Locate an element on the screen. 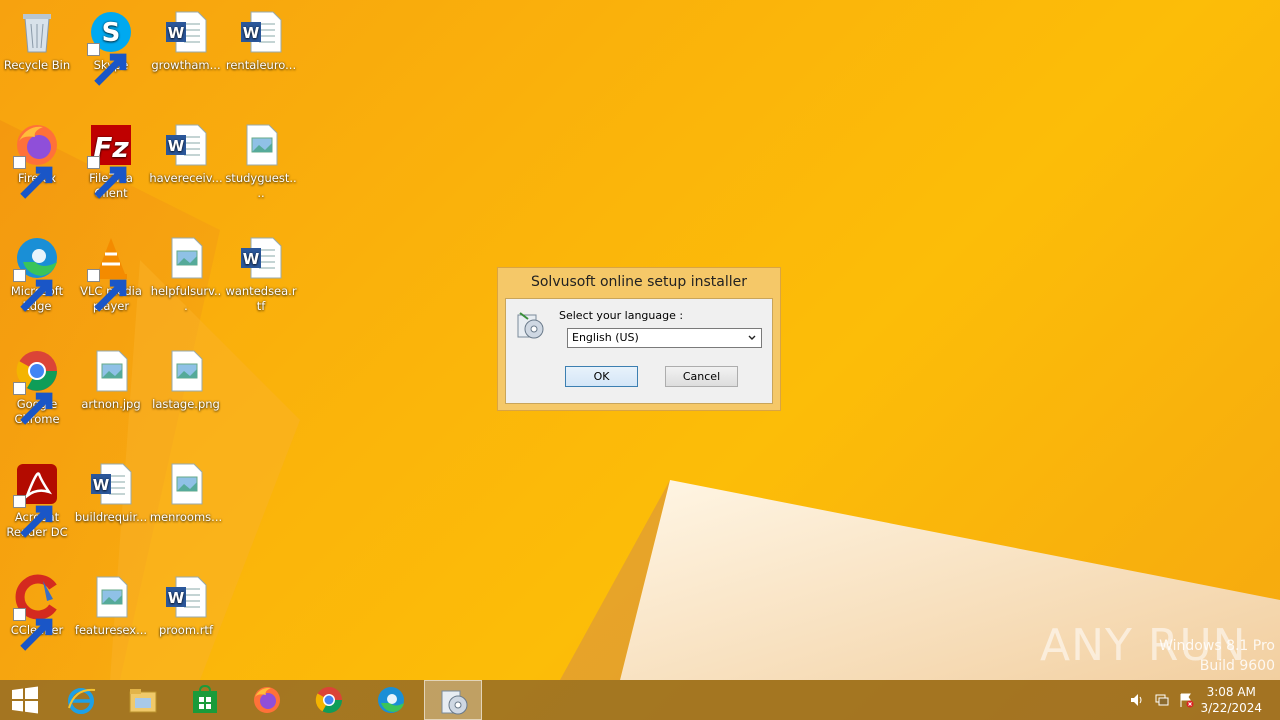  language-select: English (US) is located at coordinates (664, 338).